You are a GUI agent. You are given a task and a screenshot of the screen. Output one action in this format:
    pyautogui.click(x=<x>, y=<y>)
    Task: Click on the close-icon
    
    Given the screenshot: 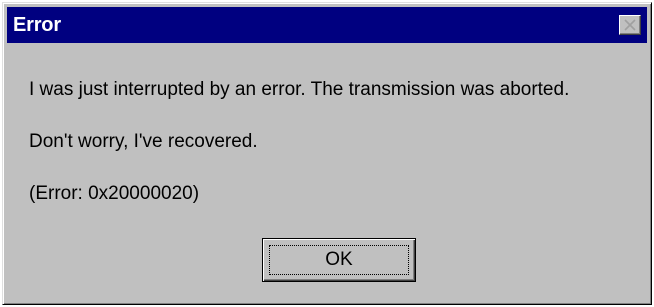 What is the action you would take?
    pyautogui.click(x=630, y=25)
    